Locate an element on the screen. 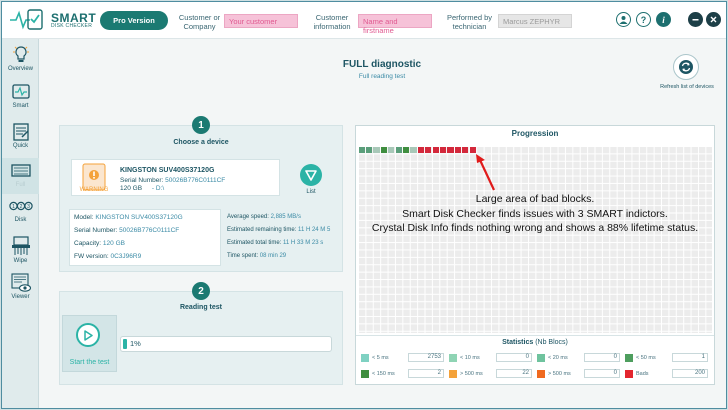  pro-version-button: Pro Version is located at coordinates (134, 20).